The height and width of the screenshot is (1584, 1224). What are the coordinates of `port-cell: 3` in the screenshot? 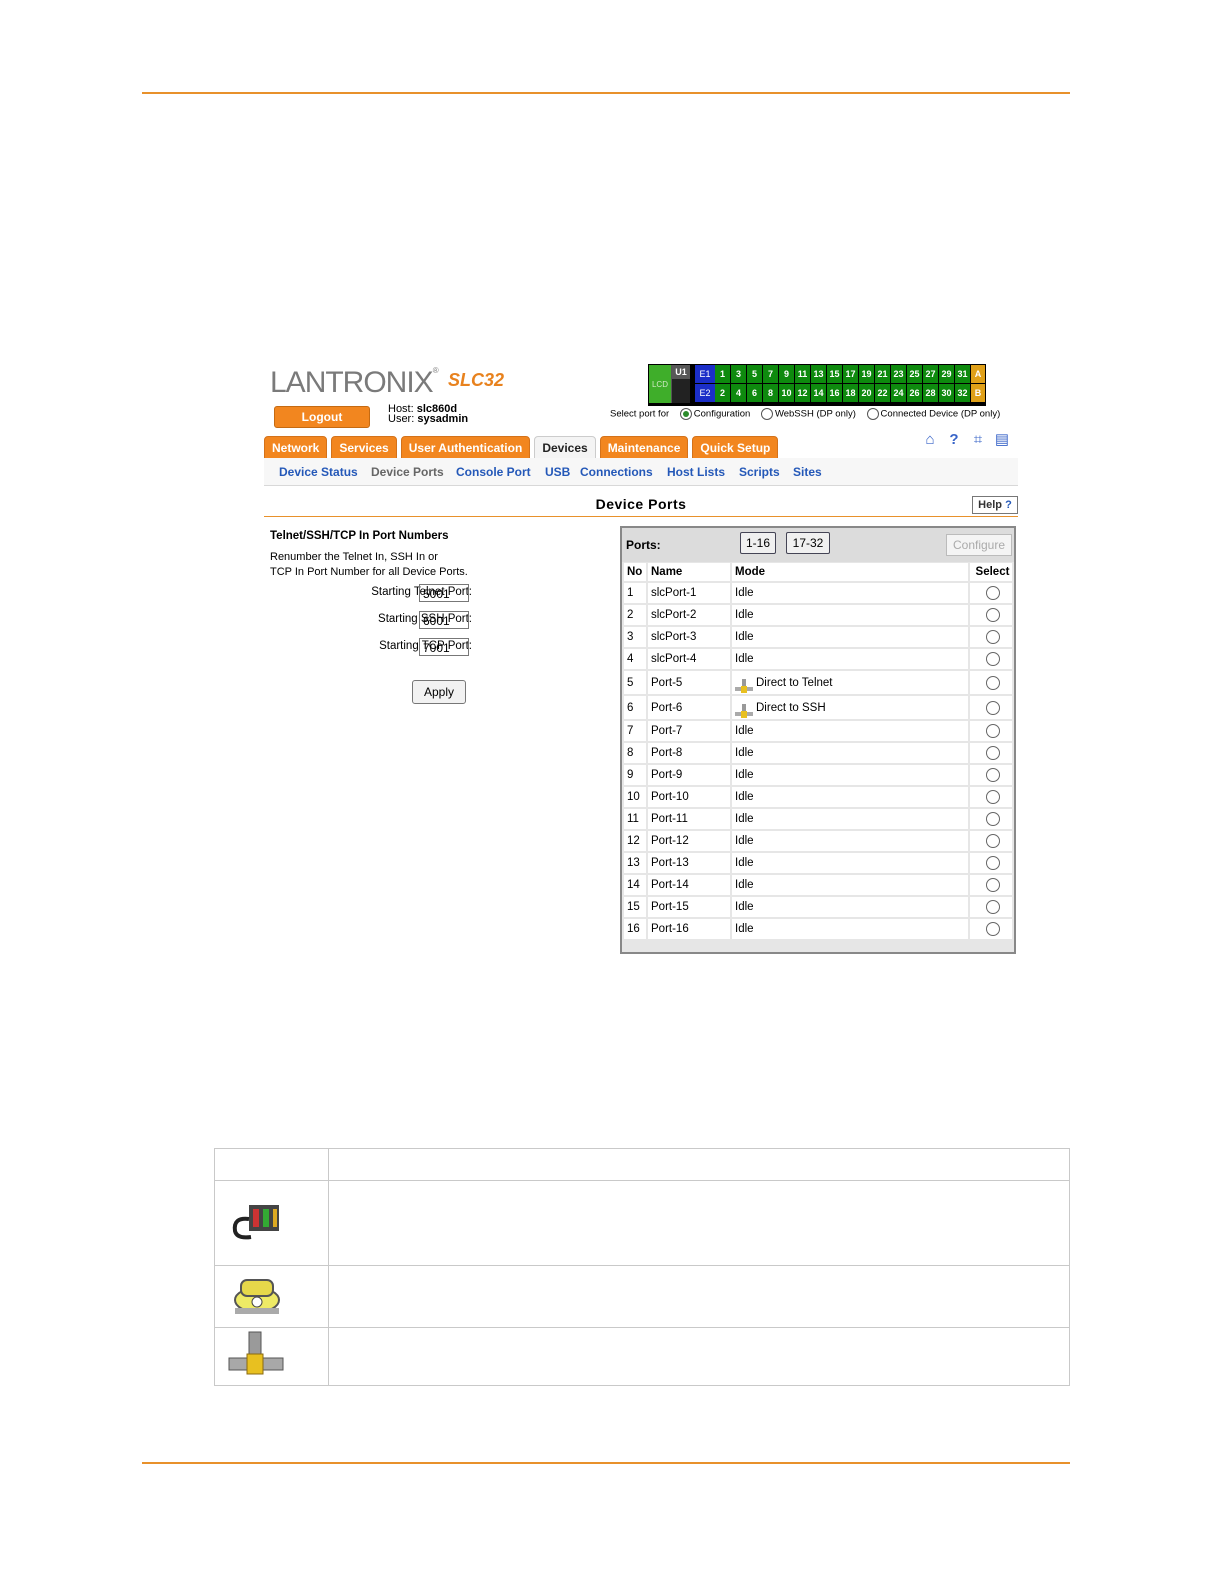 It's located at (739, 374).